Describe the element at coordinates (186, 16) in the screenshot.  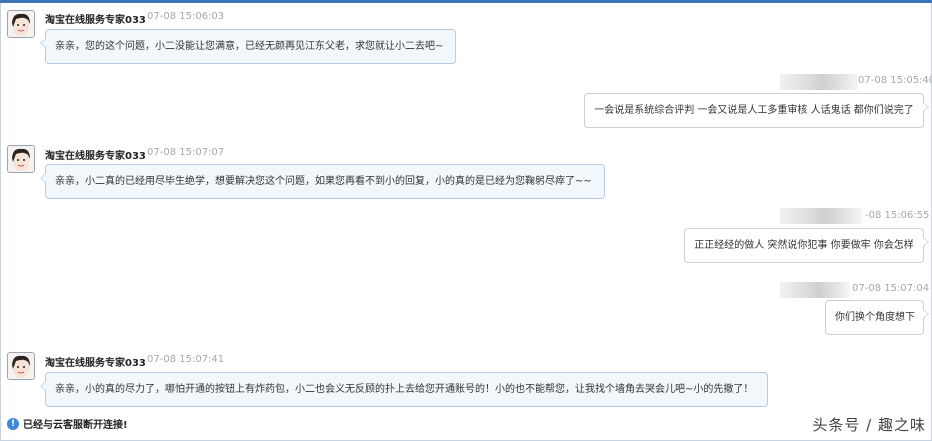
I see `message-timestamp: 07-08 15:06:03` at that location.